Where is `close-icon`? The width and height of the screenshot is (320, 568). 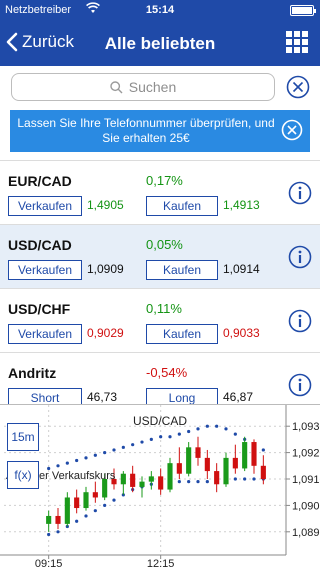
close-icon is located at coordinates (292, 130).